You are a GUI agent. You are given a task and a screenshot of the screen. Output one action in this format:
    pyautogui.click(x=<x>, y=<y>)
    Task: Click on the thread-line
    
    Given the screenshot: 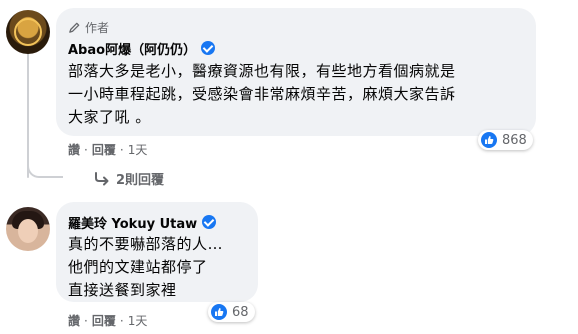 What is the action you would take?
    pyautogui.click(x=28, y=115)
    